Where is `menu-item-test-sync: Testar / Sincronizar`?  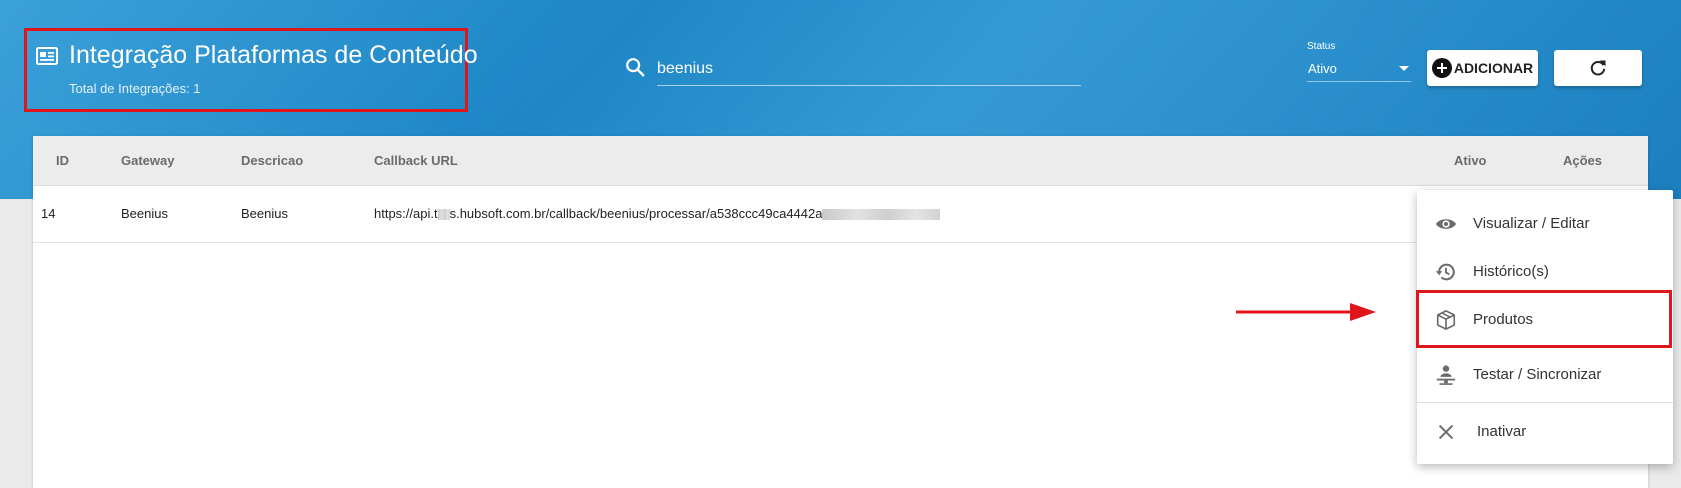
menu-item-test-sync: Testar / Sincronizar is located at coordinates (1545, 375).